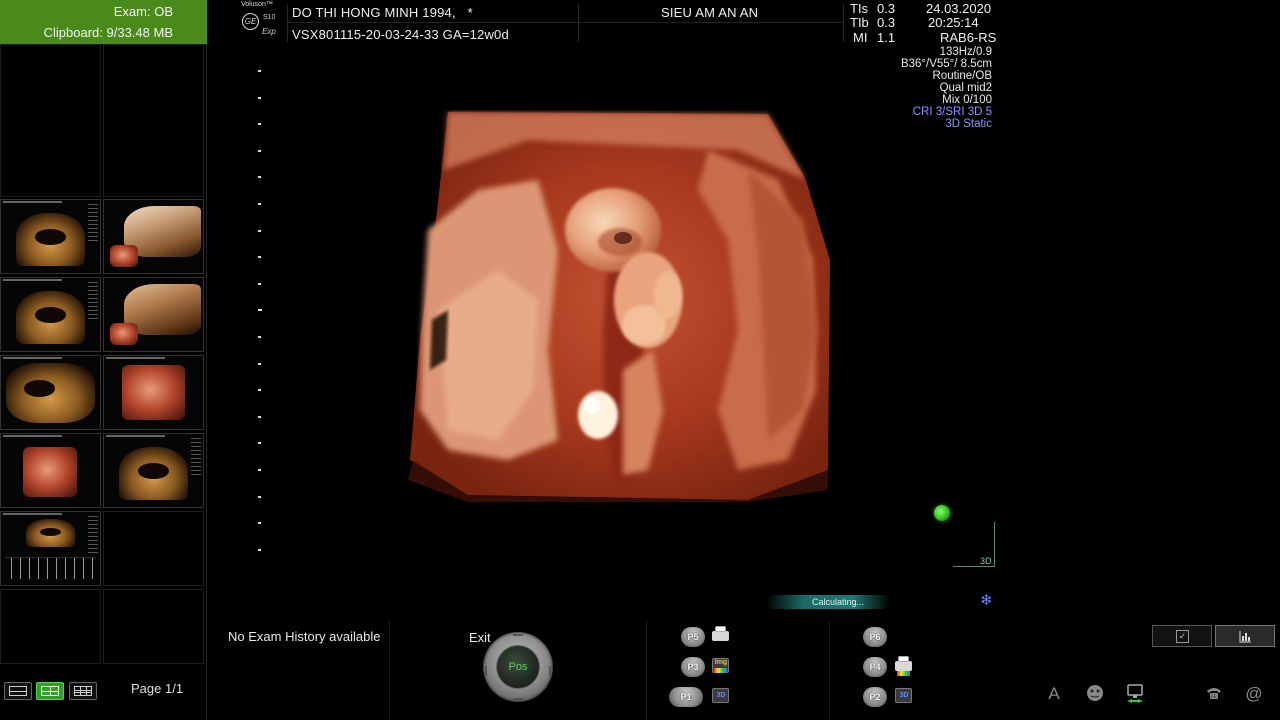 The image size is (1280, 720). I want to click on exam-time: 20:25:14, so click(953, 22).